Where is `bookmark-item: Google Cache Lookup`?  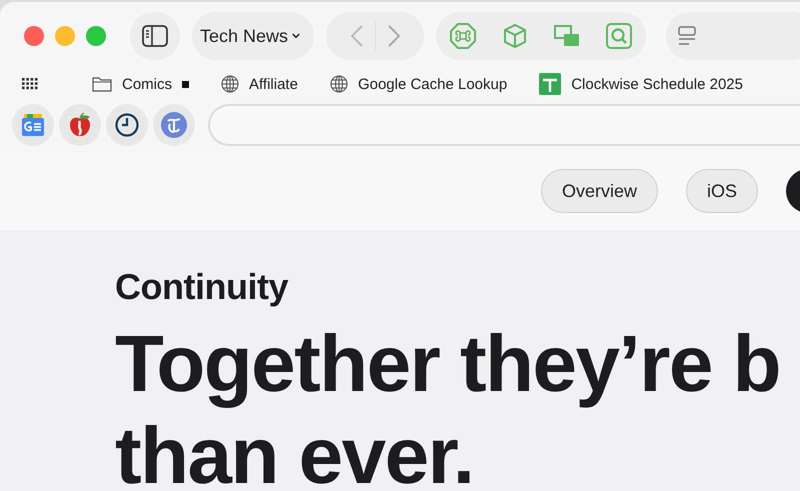 bookmark-item: Google Cache Lookup is located at coordinates (419, 84).